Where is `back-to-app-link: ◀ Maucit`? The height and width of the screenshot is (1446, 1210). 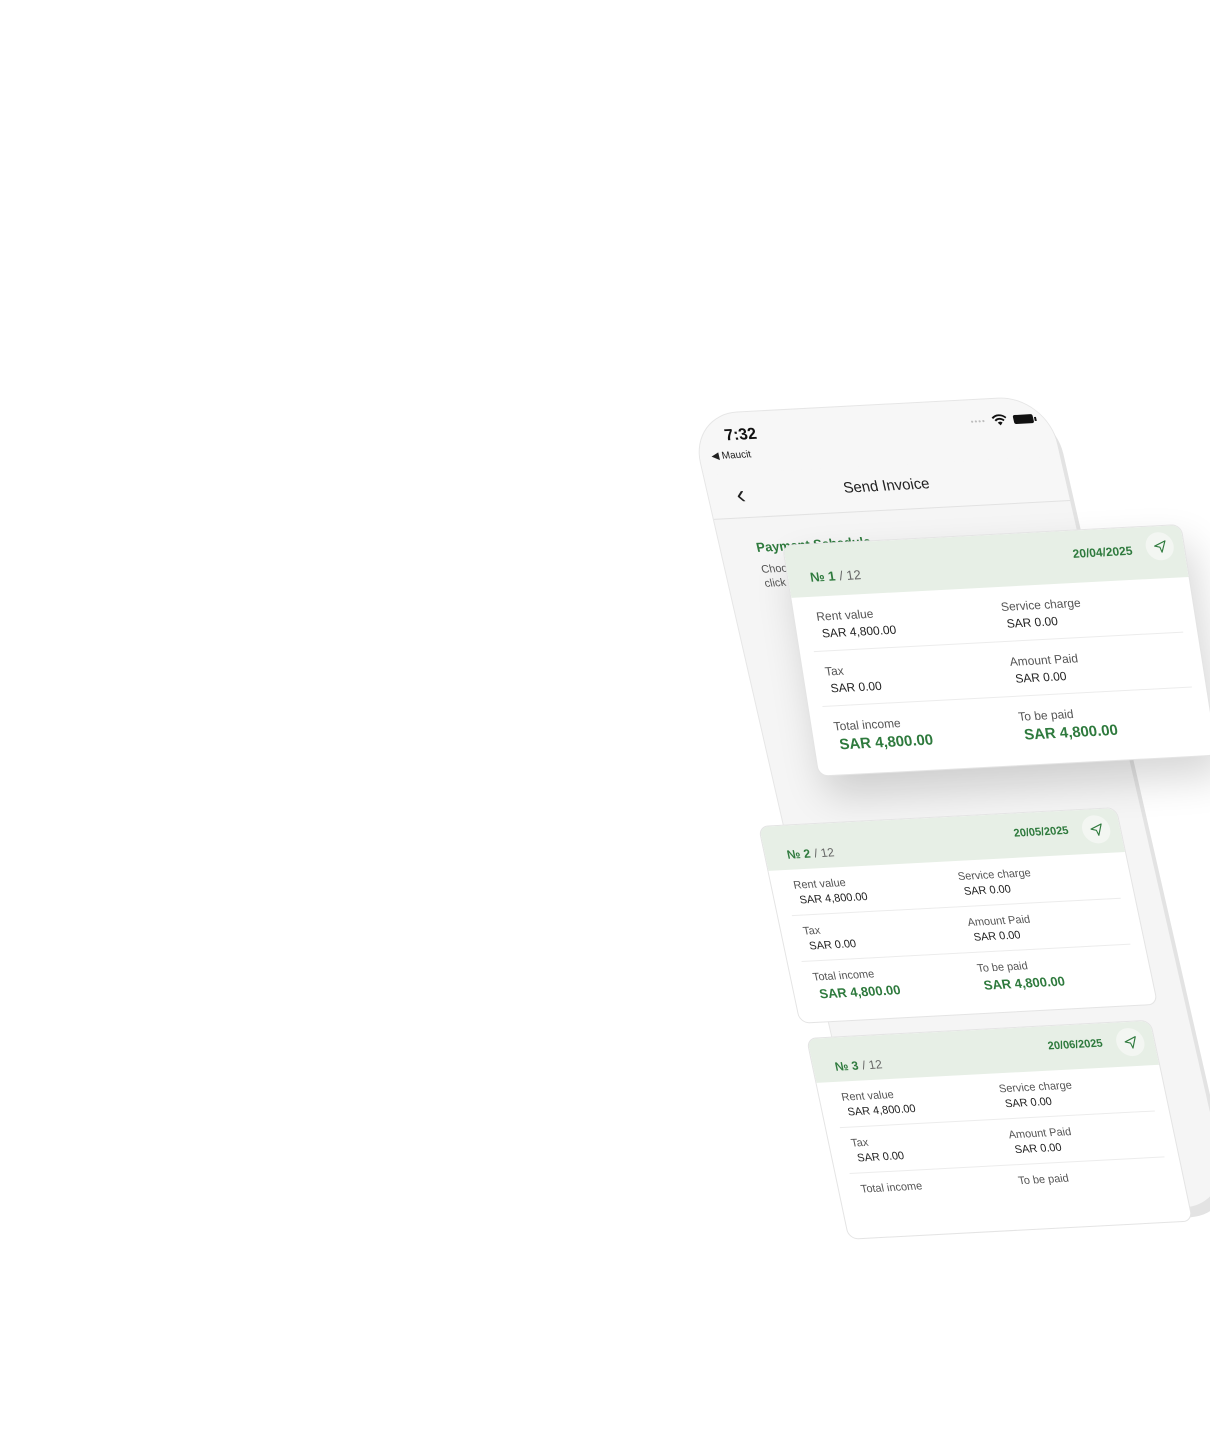
back-to-app-link: ◀ Maucit is located at coordinates (731, 455).